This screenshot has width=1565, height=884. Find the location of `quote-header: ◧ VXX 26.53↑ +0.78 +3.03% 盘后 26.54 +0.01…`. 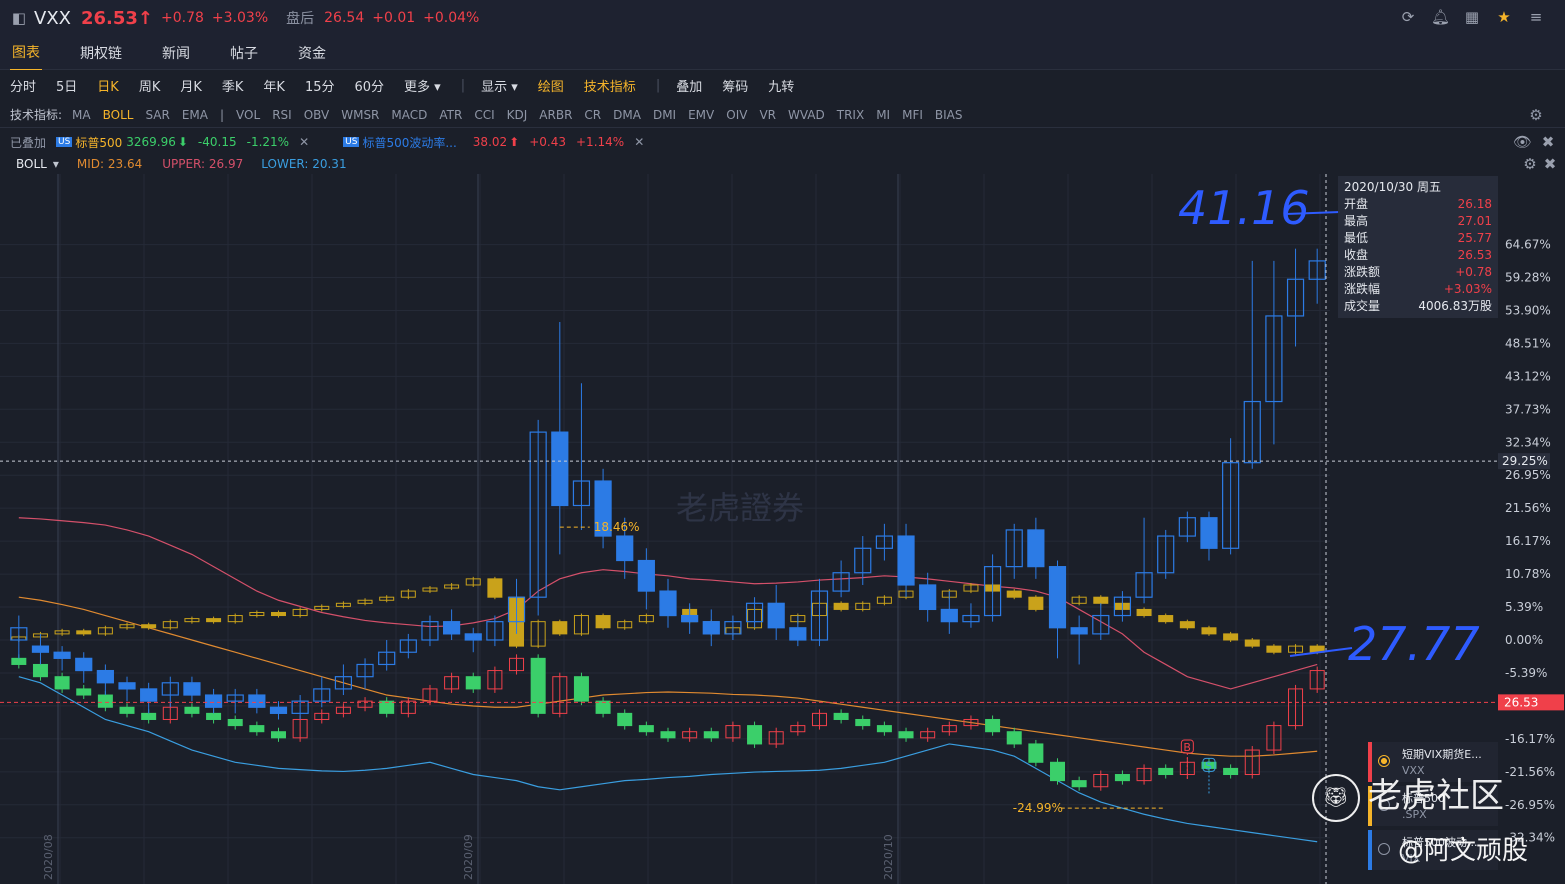

quote-header: ◧ VXX 26.53↑ +0.78 +3.03% 盘后 26.54 +0.01… is located at coordinates (782, 18).